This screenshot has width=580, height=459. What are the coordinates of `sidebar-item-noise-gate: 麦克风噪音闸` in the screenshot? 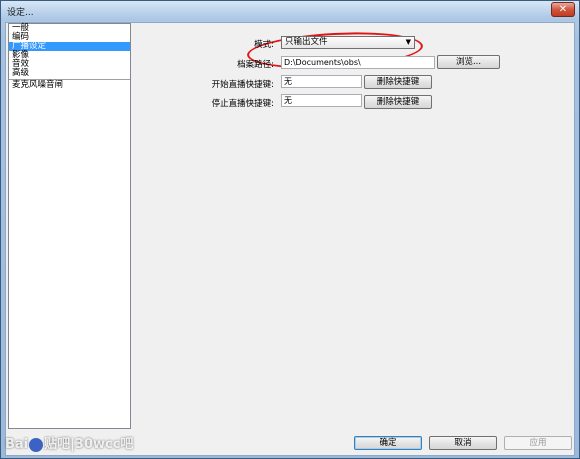 It's located at (69, 85).